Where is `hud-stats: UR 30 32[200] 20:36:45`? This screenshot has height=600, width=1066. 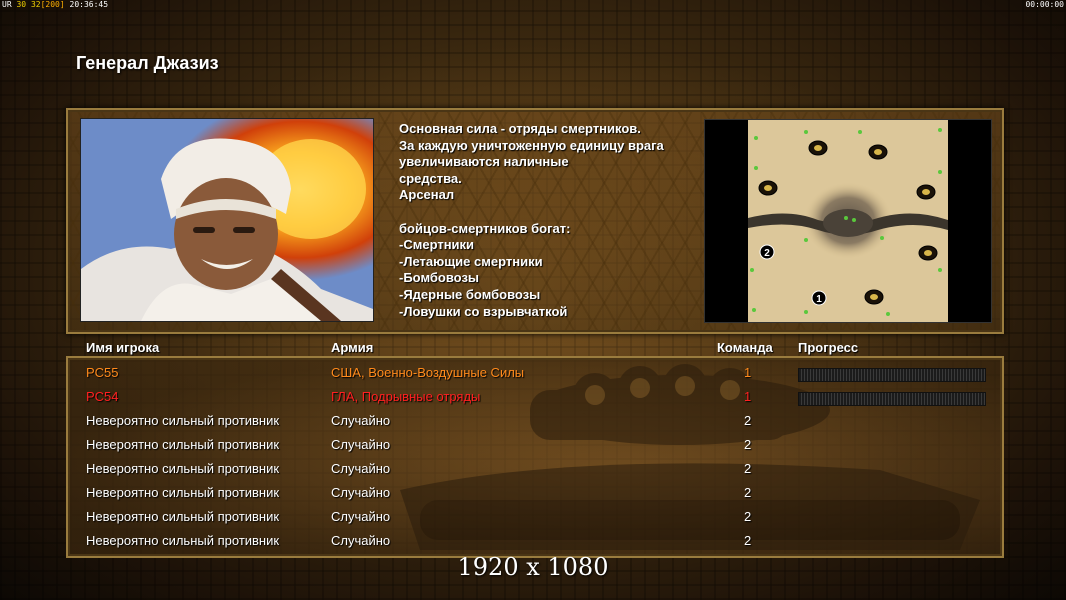 hud-stats: UR 30 32[200] 20:36:45 is located at coordinates (55, 4).